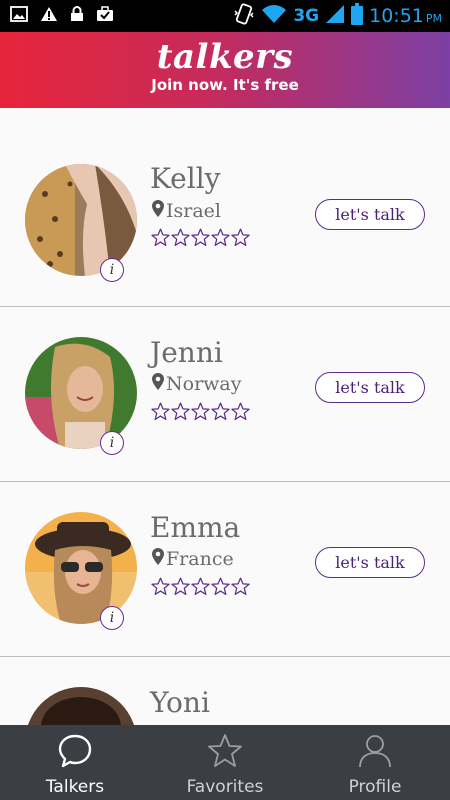 The height and width of the screenshot is (800, 450). What do you see at coordinates (204, 384) in the screenshot?
I see `talker-country: Norway` at bounding box center [204, 384].